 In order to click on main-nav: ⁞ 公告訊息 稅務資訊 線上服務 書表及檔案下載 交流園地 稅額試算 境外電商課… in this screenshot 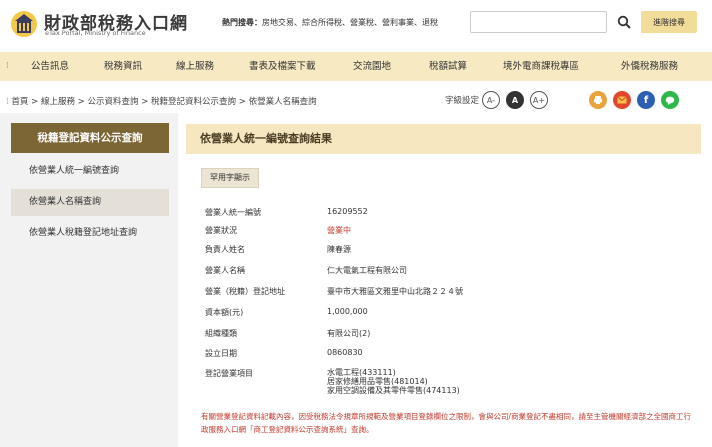, I will do `click(356, 66)`.